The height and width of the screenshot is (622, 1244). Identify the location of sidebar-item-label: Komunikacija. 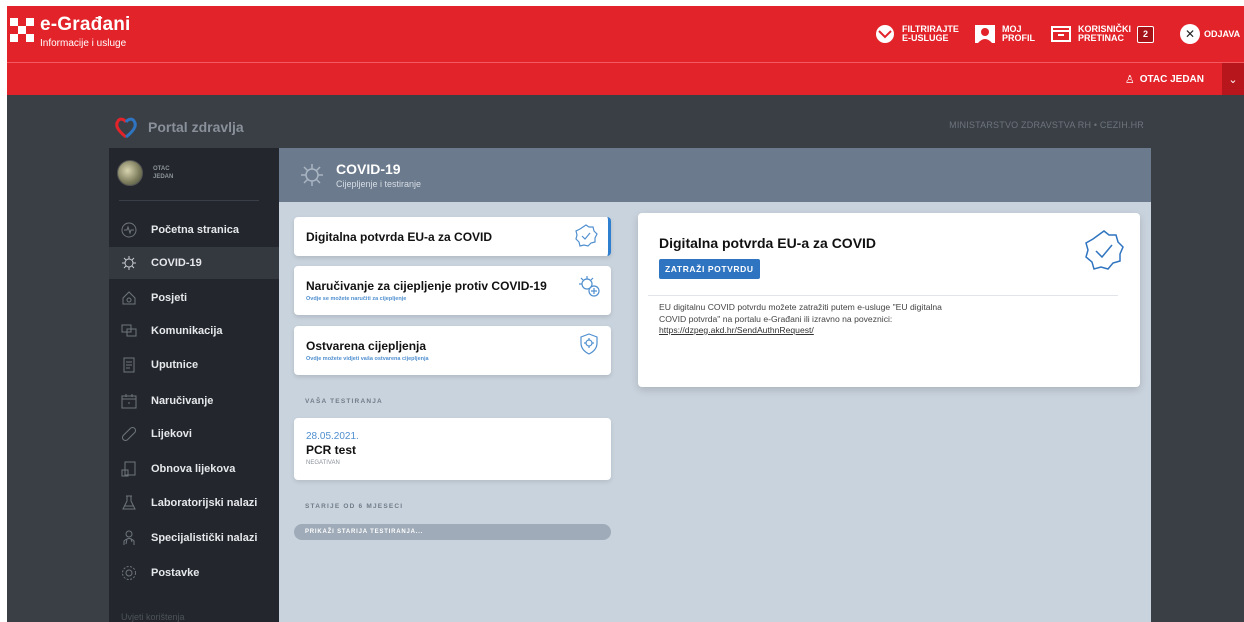
(187, 331).